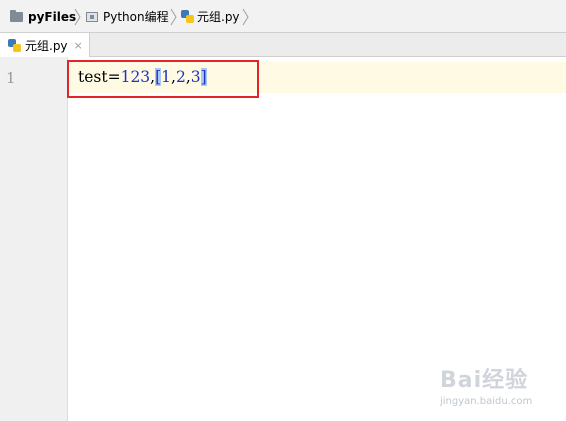 The height and width of the screenshot is (421, 566). I want to click on breadcrumb-file: 元组.py, so click(210, 16).